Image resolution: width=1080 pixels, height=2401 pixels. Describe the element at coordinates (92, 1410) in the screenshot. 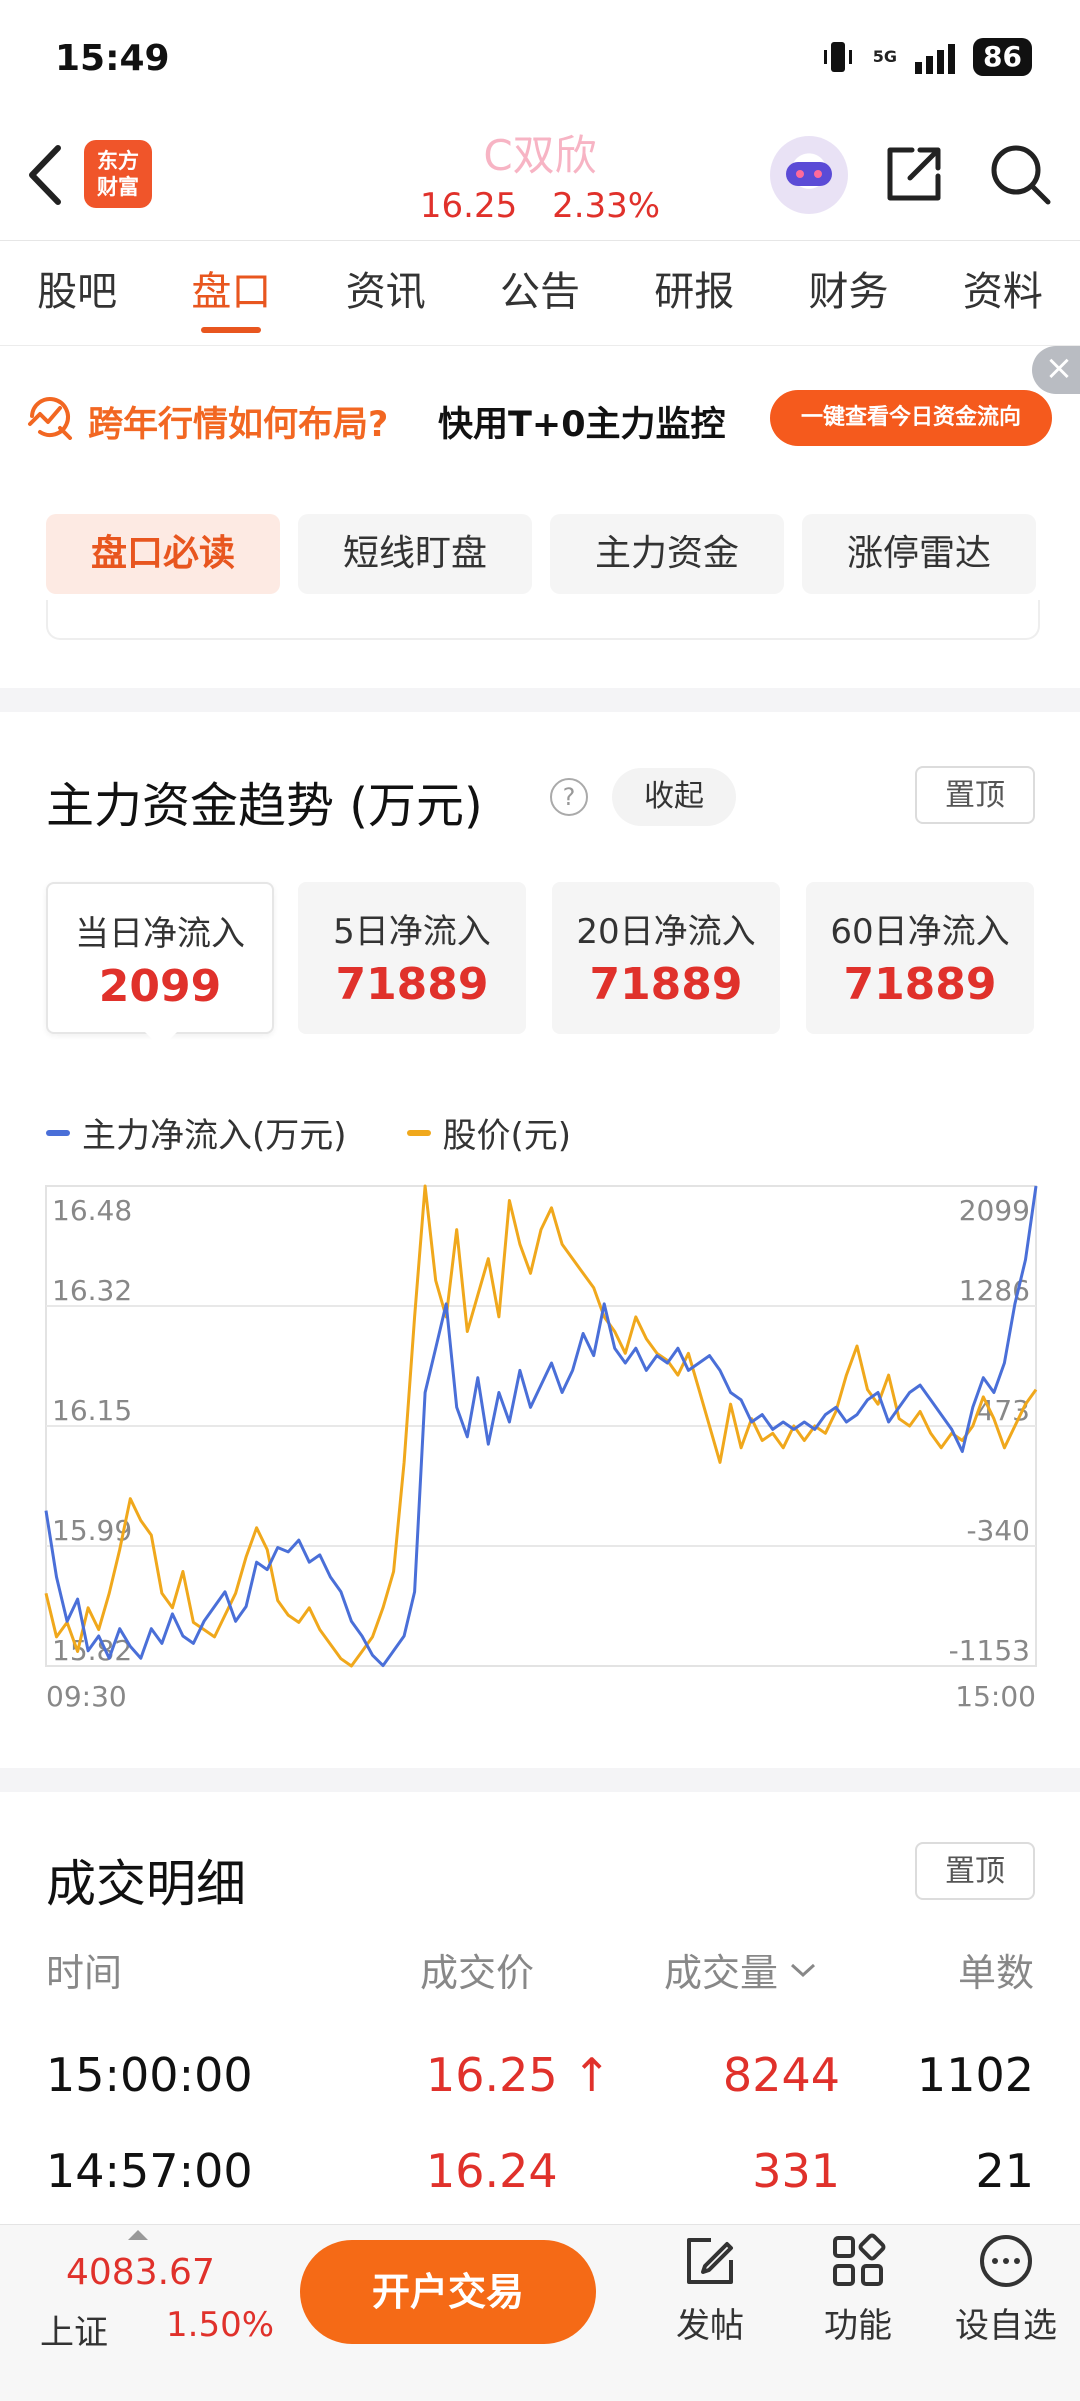

I see `left-axis-tick: 16.15` at that location.